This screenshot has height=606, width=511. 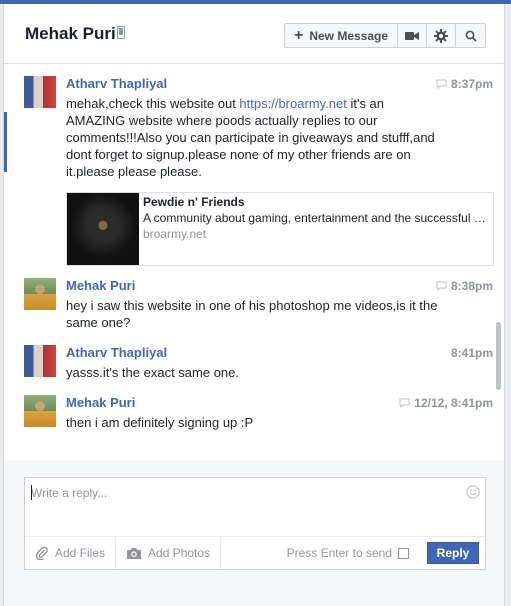 I want to click on message-time: 8:37pm, so click(x=464, y=84).